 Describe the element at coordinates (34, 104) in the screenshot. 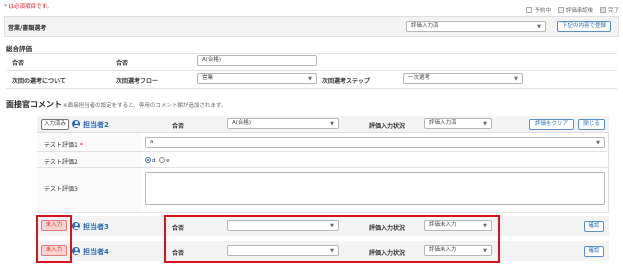

I see `interviewer-comments-title: 面接官コメント` at that location.